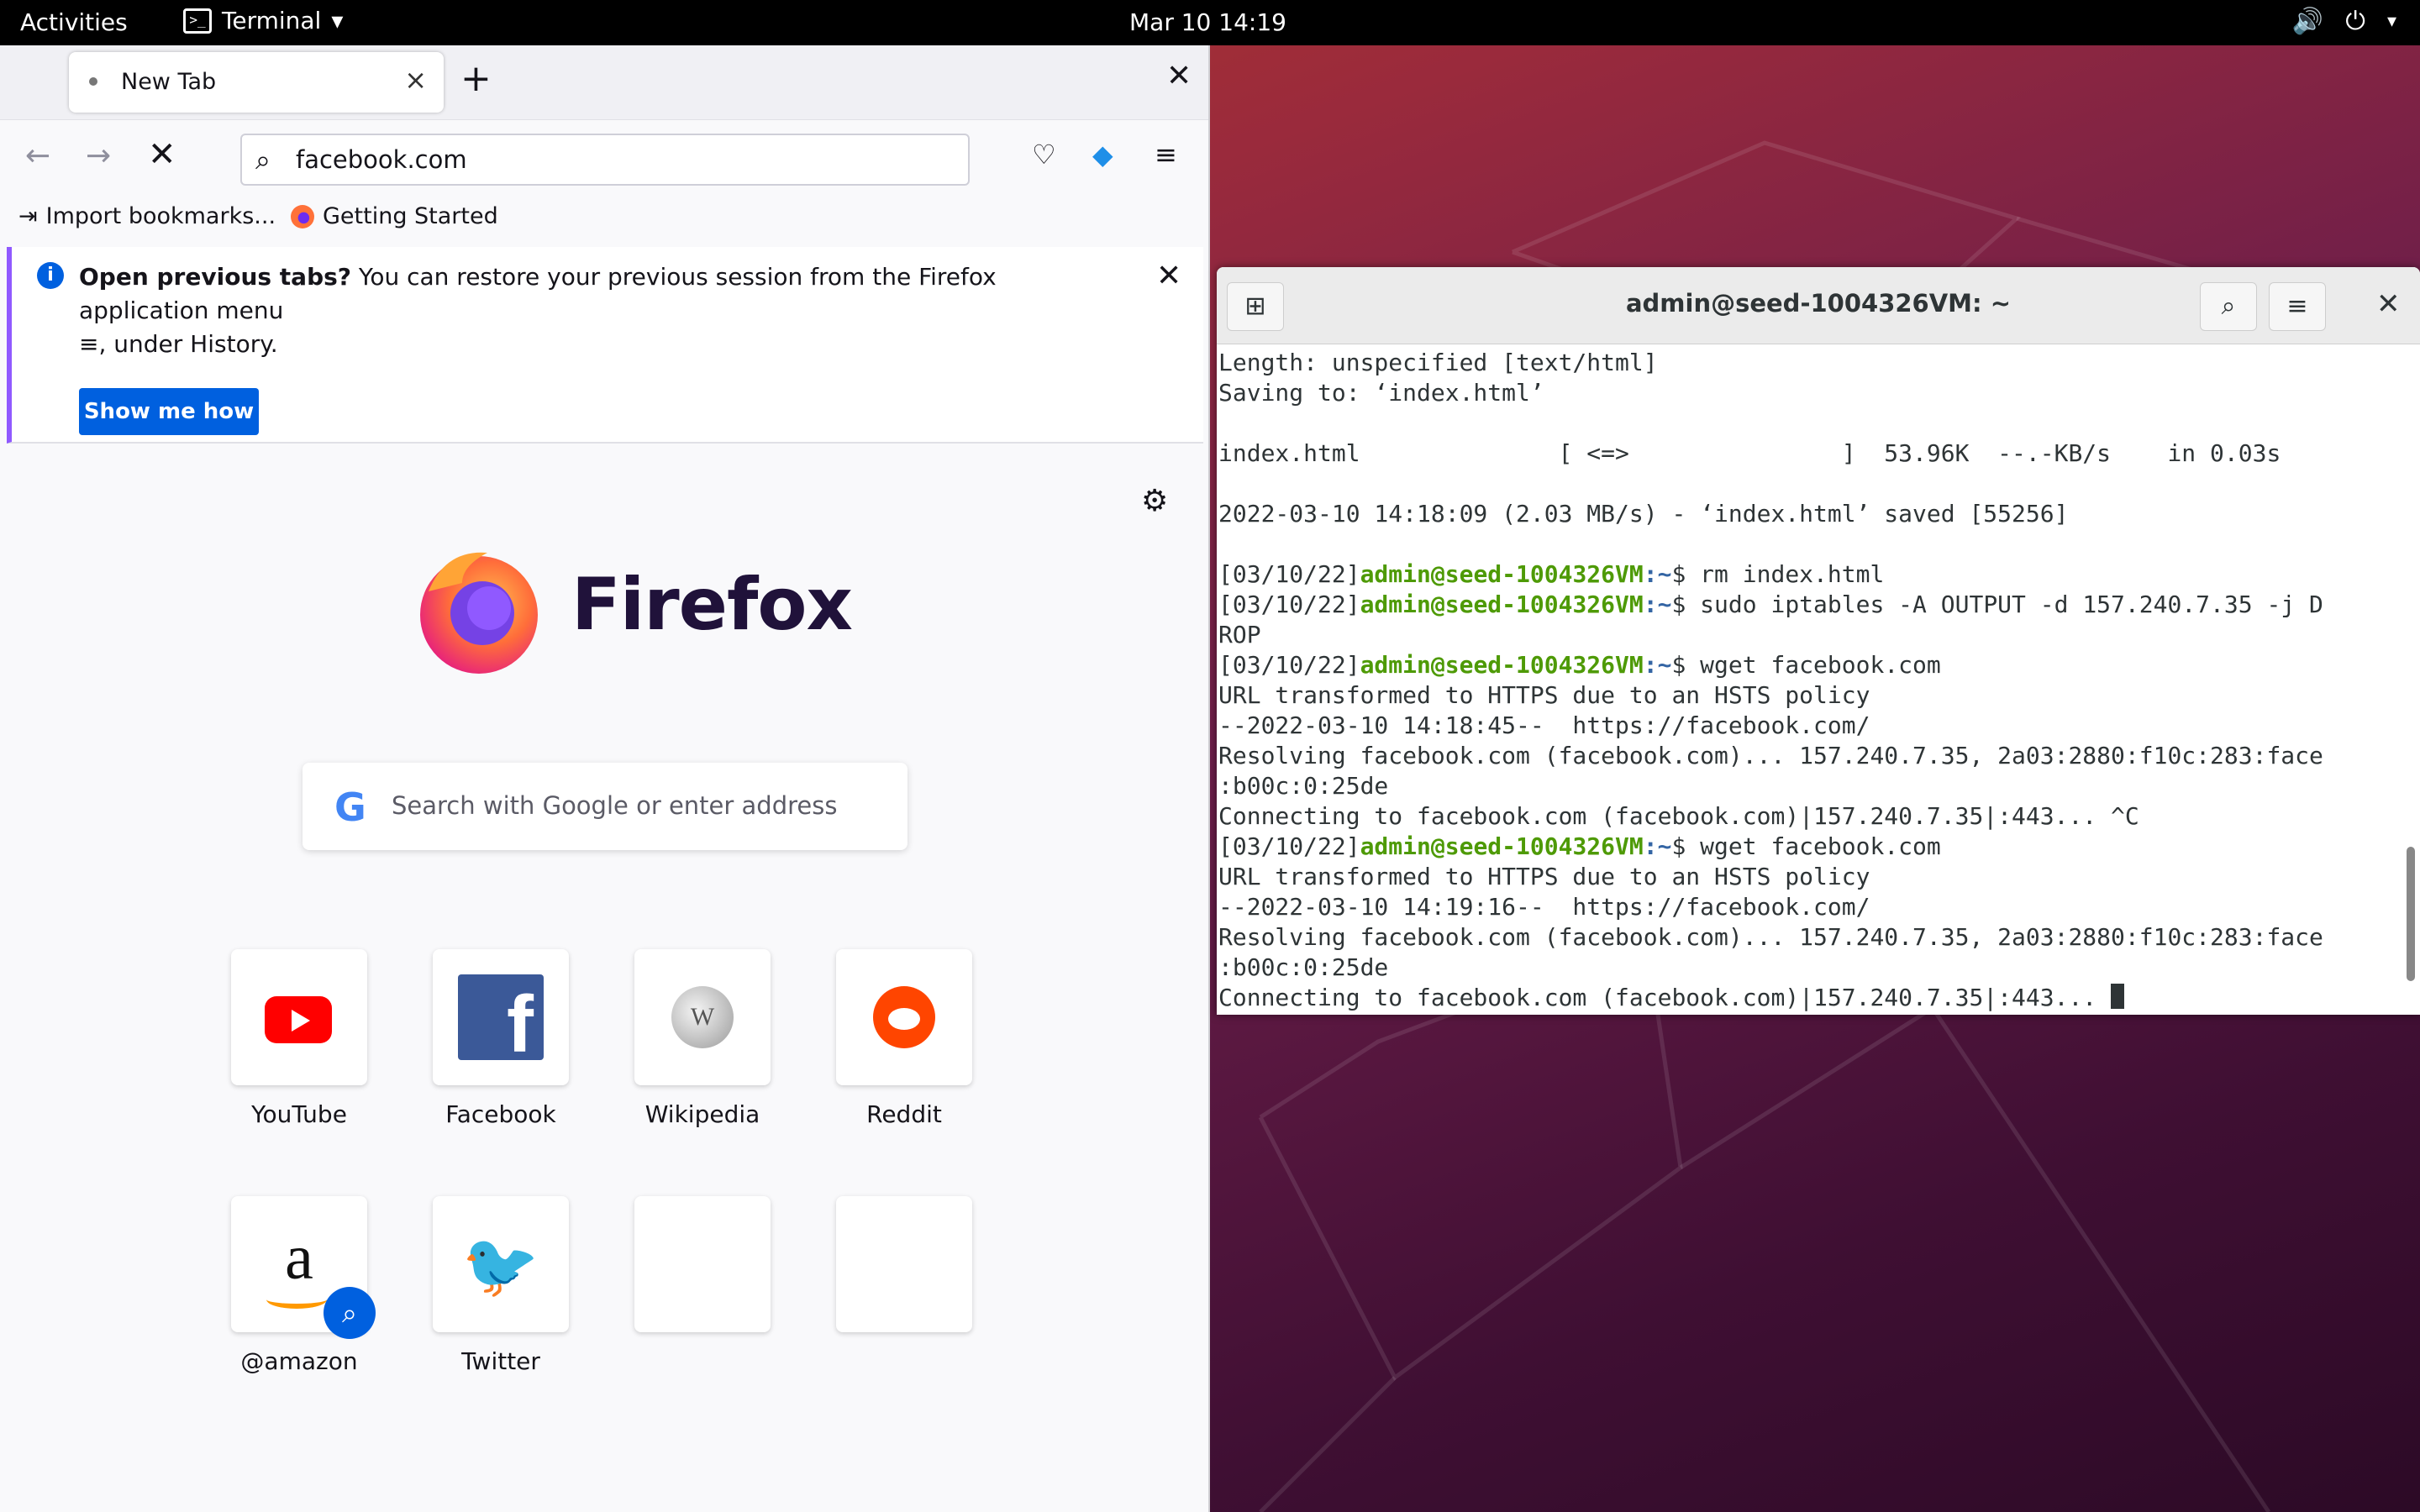 The image size is (2420, 1512). I want to click on tile-label: @amazon, so click(299, 1361).